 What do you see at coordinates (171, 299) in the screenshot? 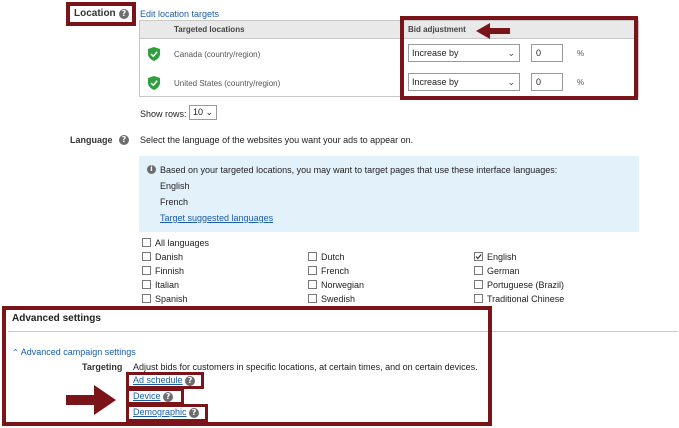
I see `language-label-text: Spanish` at bounding box center [171, 299].